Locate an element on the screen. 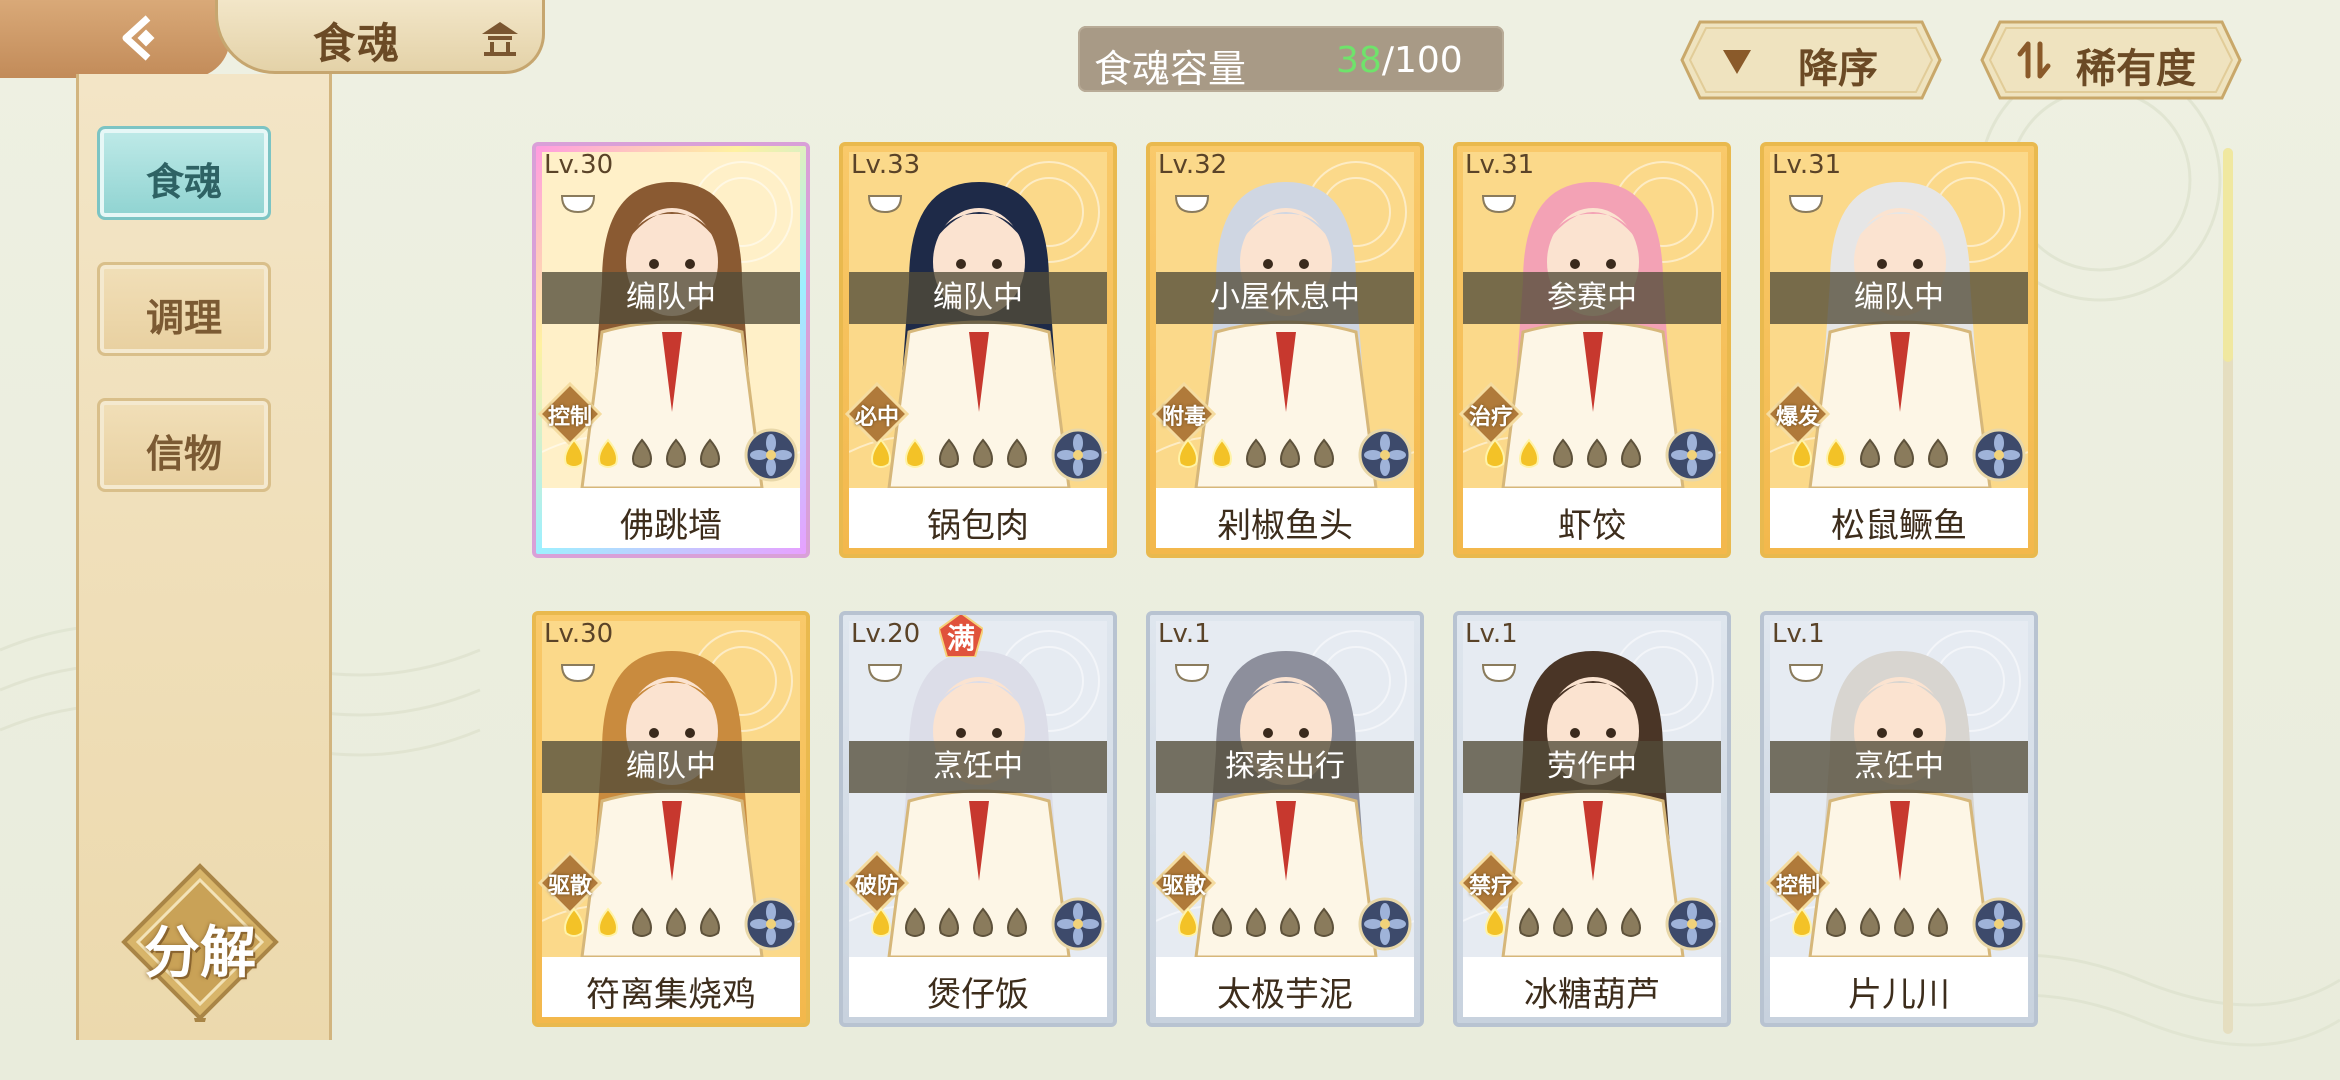  food-soul-name: 冰糖葫芦 is located at coordinates (1592, 995).